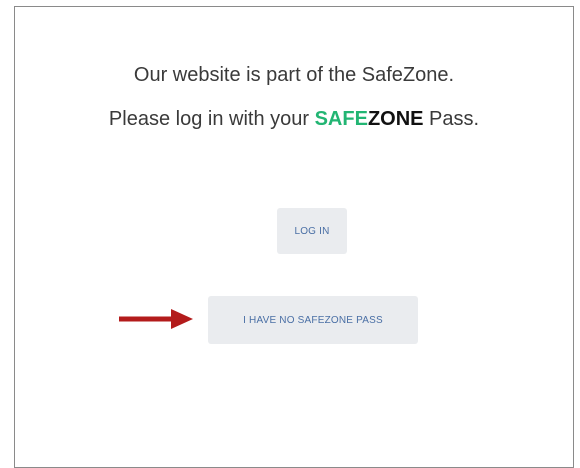 This screenshot has height=468, width=580. I want to click on login-button: LOG IN, so click(312, 231).